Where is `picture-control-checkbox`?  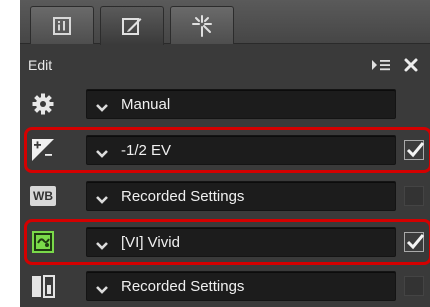 picture-control-checkbox is located at coordinates (414, 242).